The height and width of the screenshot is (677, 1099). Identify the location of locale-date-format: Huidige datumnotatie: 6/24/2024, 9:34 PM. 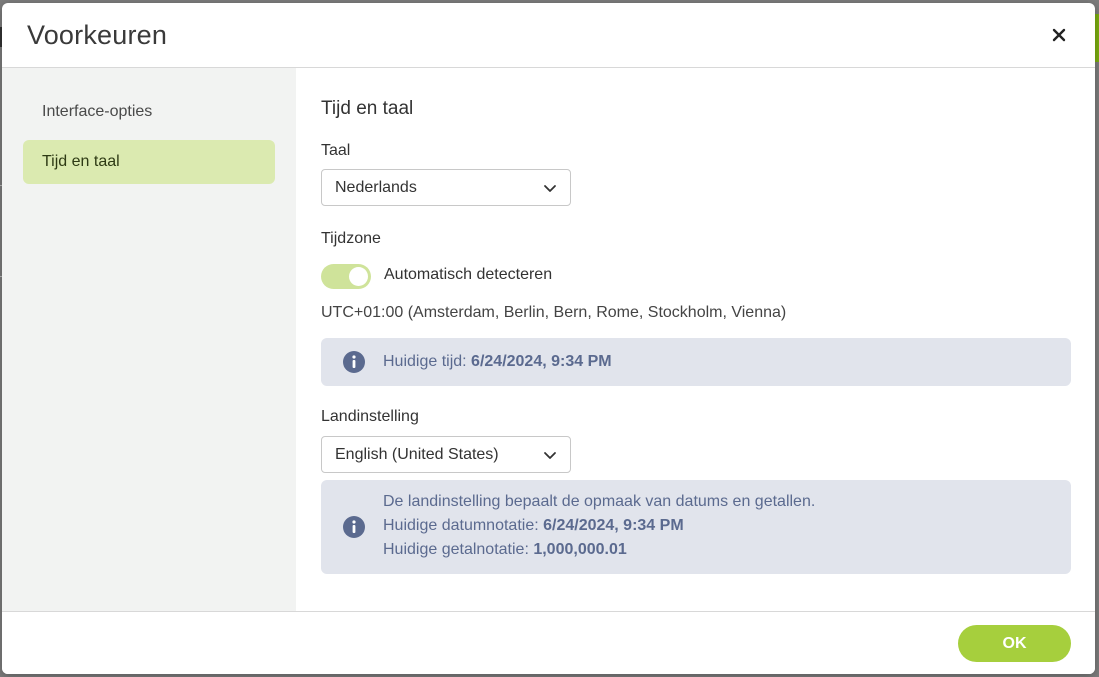
(599, 526).